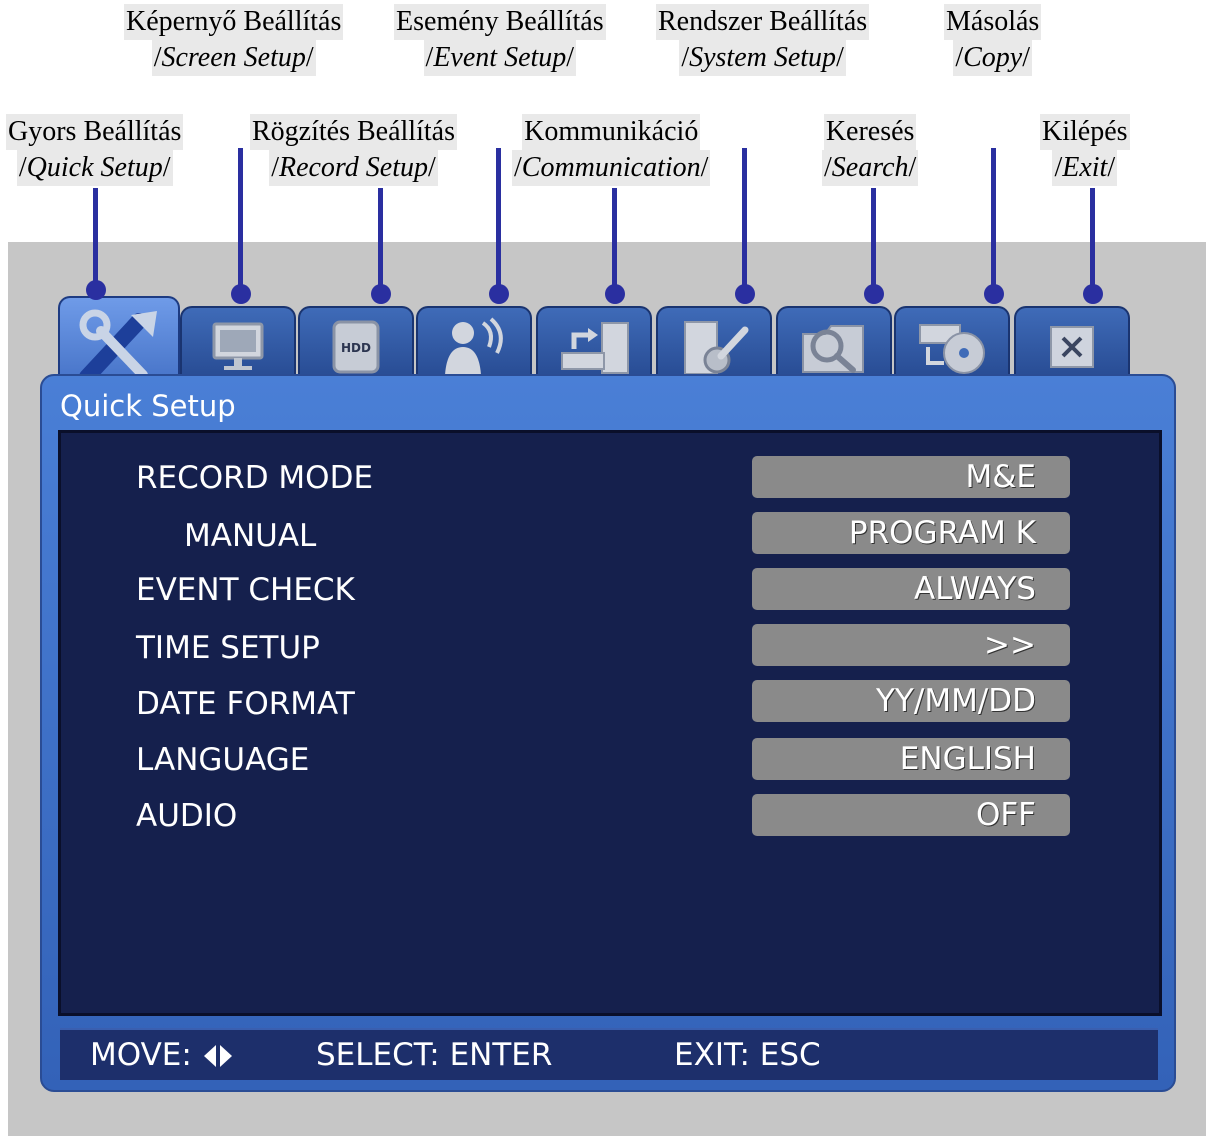 The image size is (1206, 1136). Describe the element at coordinates (238, 346) in the screenshot. I see `monitor-icon` at that location.